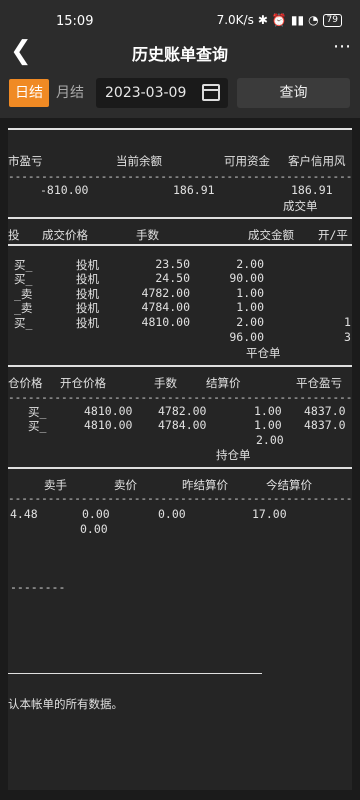  I want to click on col-header: 成交价格, so click(65, 235).